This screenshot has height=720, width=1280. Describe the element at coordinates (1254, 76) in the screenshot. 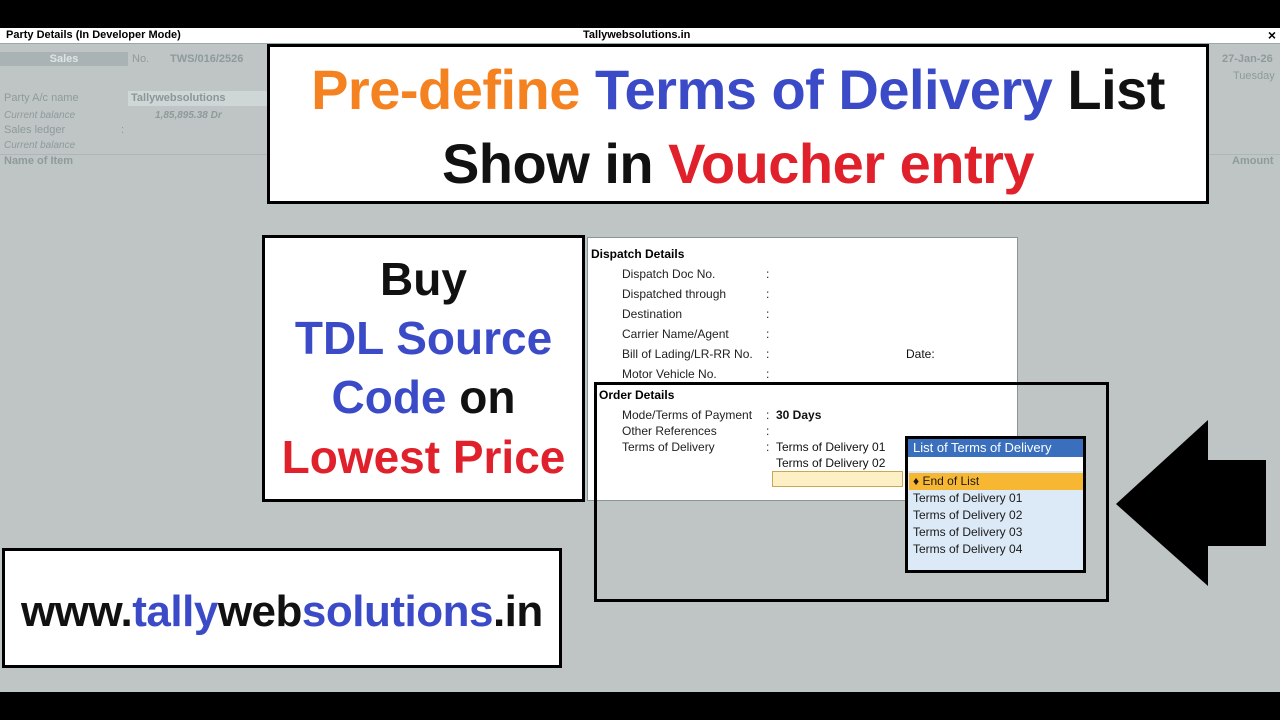

I see `voucher-day: Tuesday` at that location.